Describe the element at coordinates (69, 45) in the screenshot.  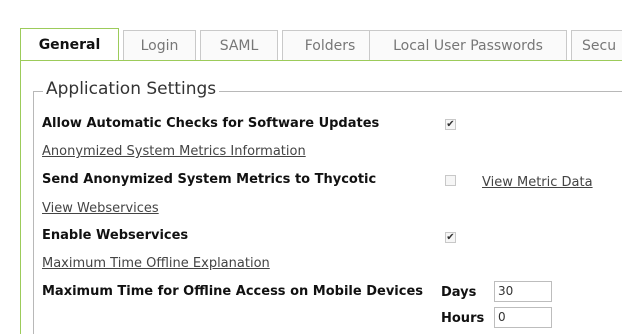
I see `tab-general: General` at that location.